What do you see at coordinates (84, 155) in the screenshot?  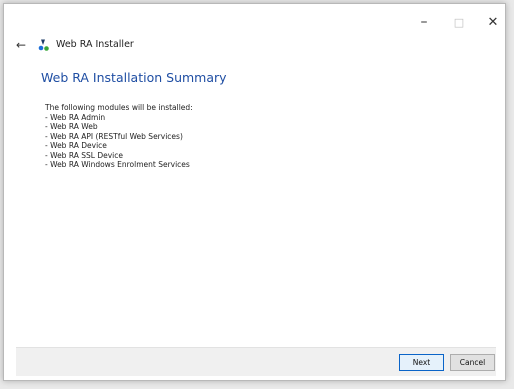 I see `module-item: - Web RA SSL Device` at bounding box center [84, 155].